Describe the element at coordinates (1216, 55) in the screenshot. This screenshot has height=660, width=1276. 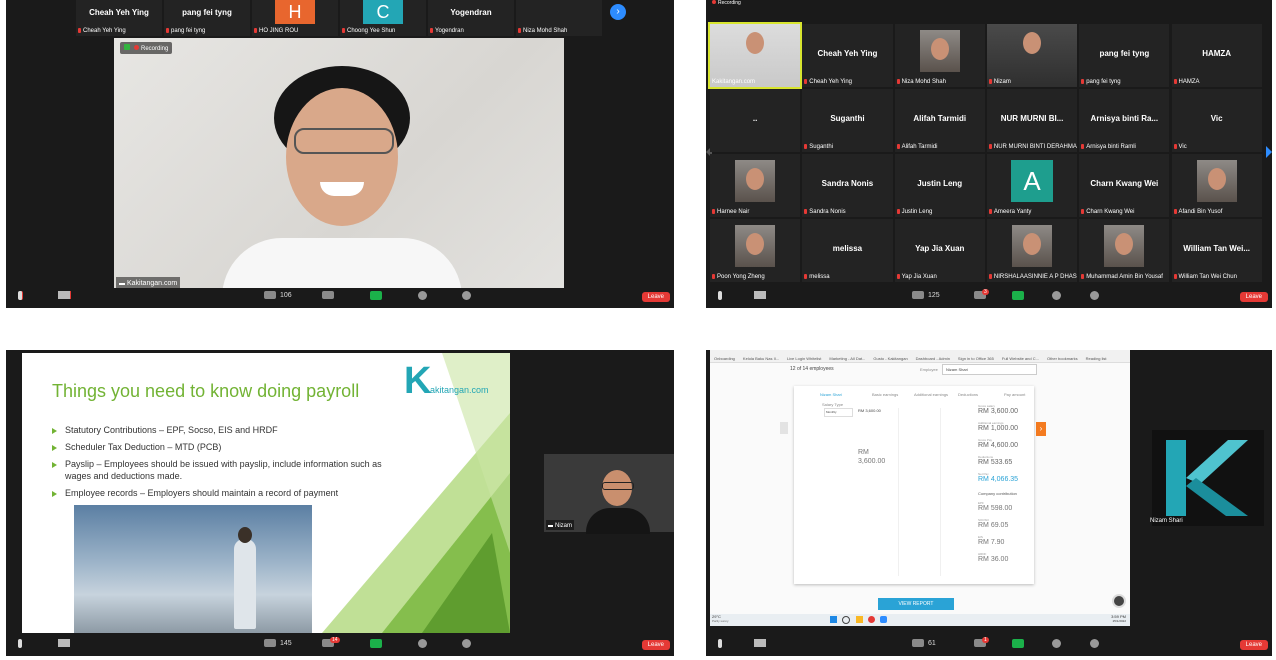
I see `participant-tile: HAMZA HAMZA` at that location.